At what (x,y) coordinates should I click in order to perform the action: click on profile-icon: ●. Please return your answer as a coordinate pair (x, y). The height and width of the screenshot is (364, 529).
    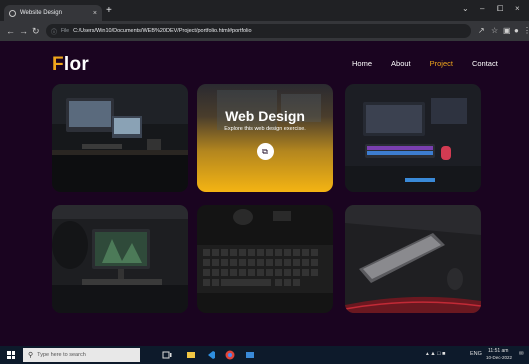
    Looking at the image, I should click on (516, 31).